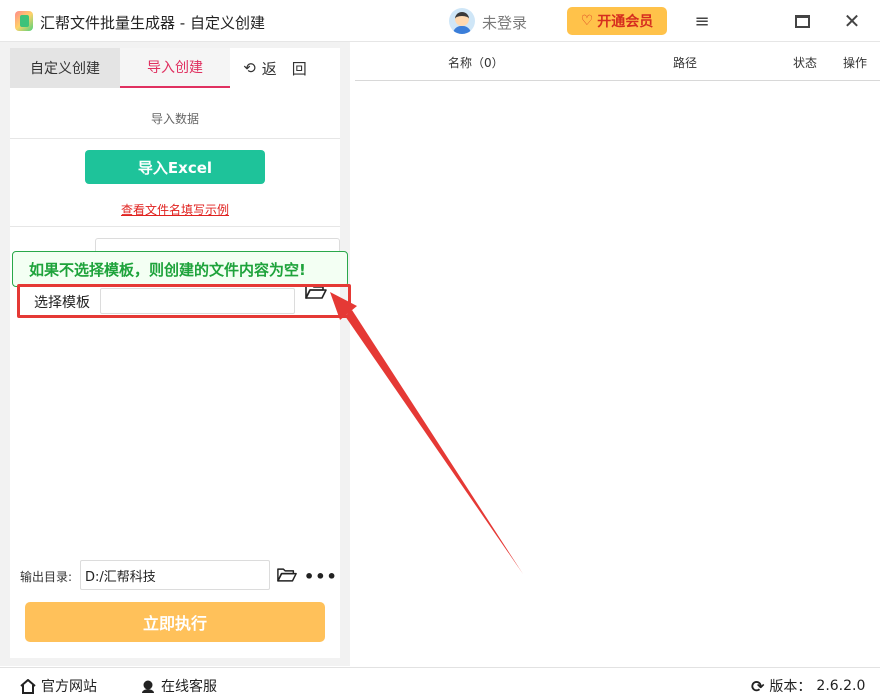  I want to click on import-excel-button: 导入Excel, so click(175, 167).